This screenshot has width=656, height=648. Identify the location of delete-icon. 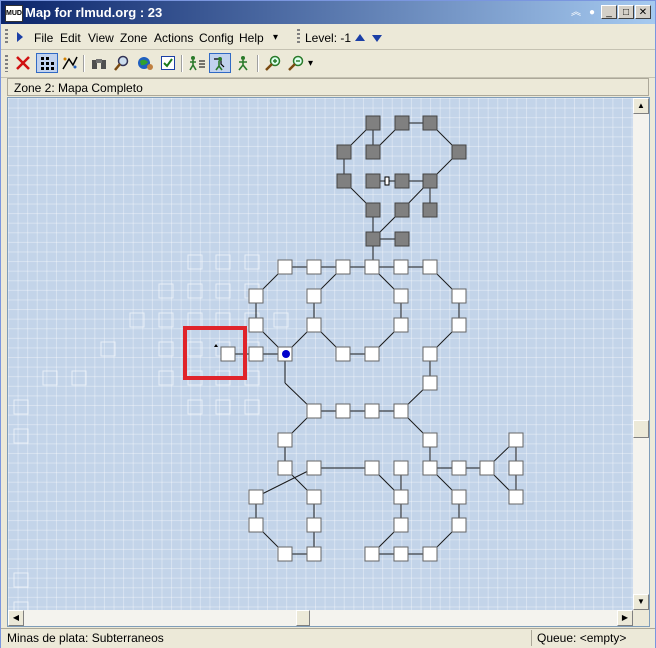
(23, 63).